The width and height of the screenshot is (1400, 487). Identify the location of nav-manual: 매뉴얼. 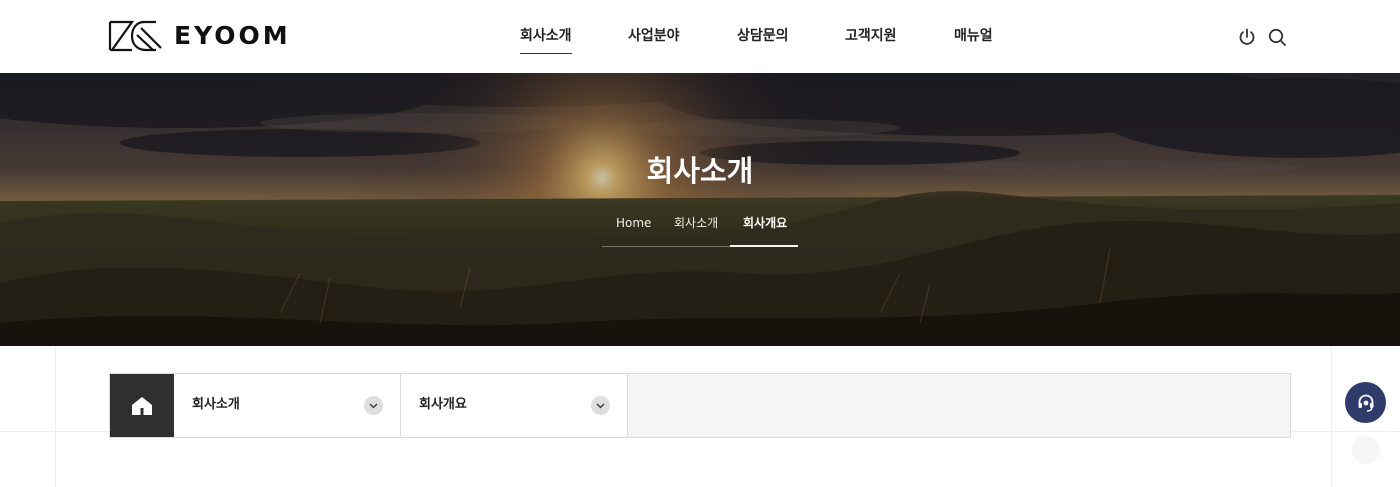
(973, 36).